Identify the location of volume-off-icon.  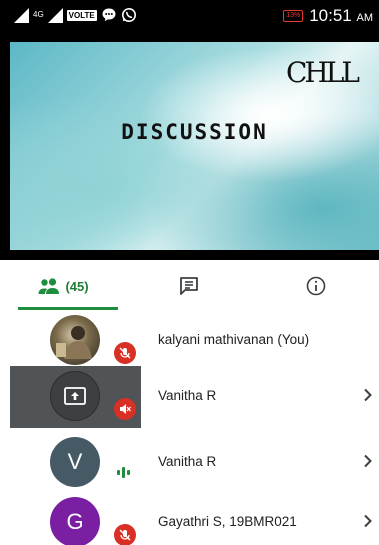
(125, 409).